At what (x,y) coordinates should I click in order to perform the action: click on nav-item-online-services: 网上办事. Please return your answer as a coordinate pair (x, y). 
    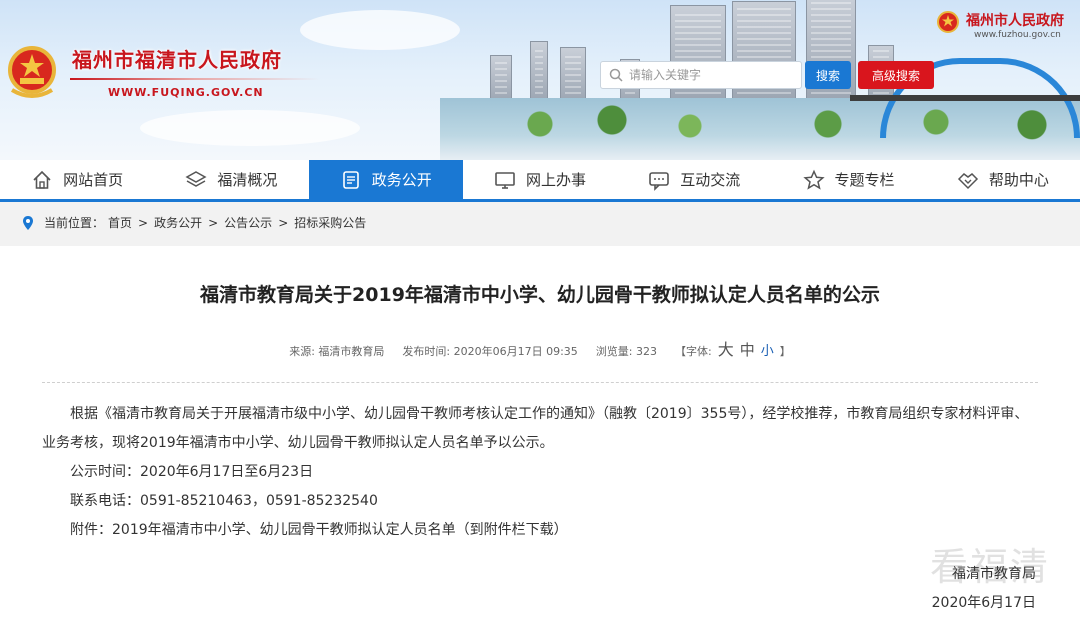
    Looking at the image, I should click on (540, 179).